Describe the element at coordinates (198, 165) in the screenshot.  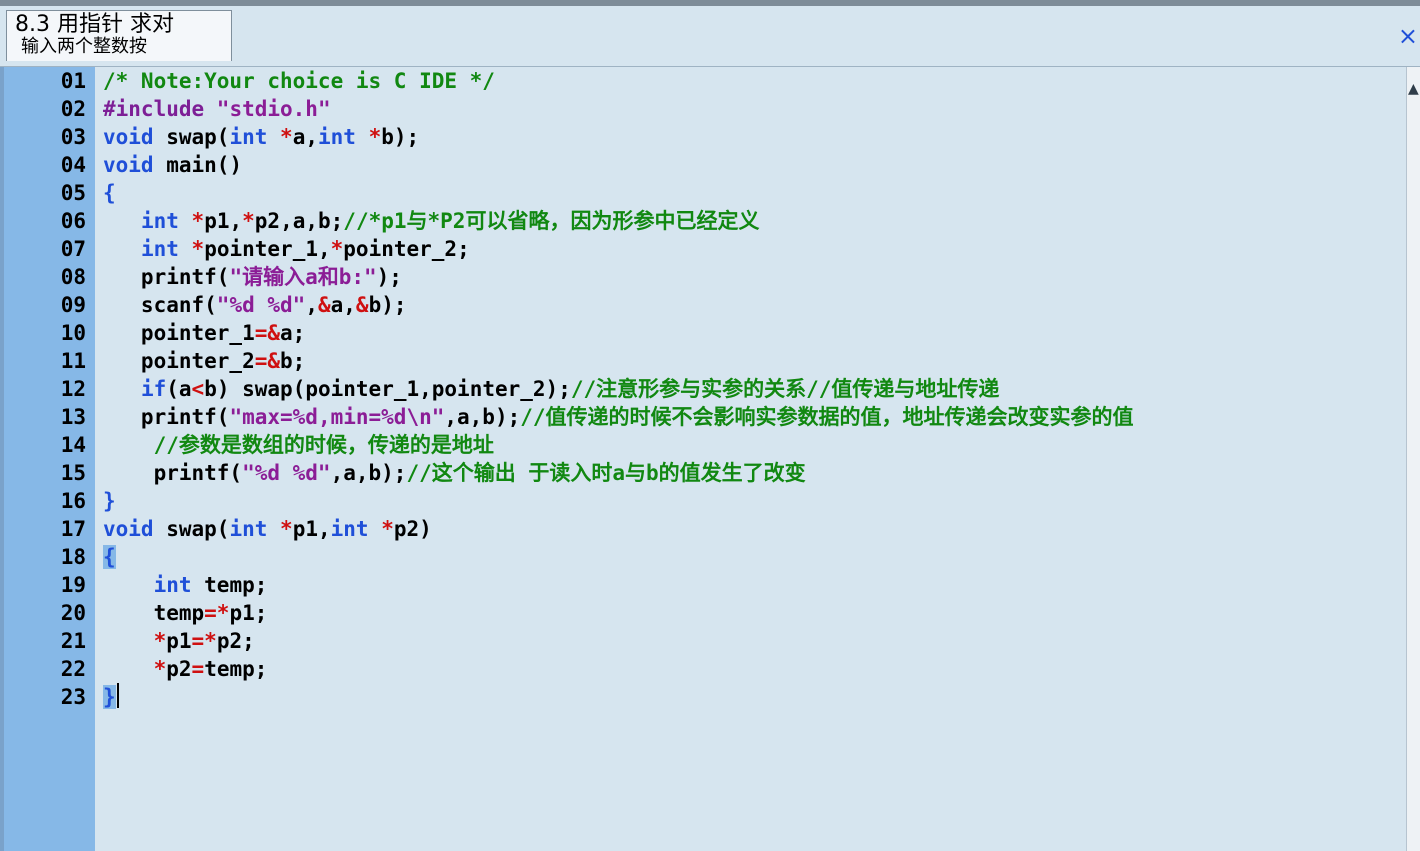
I see `code-token: main()` at that location.